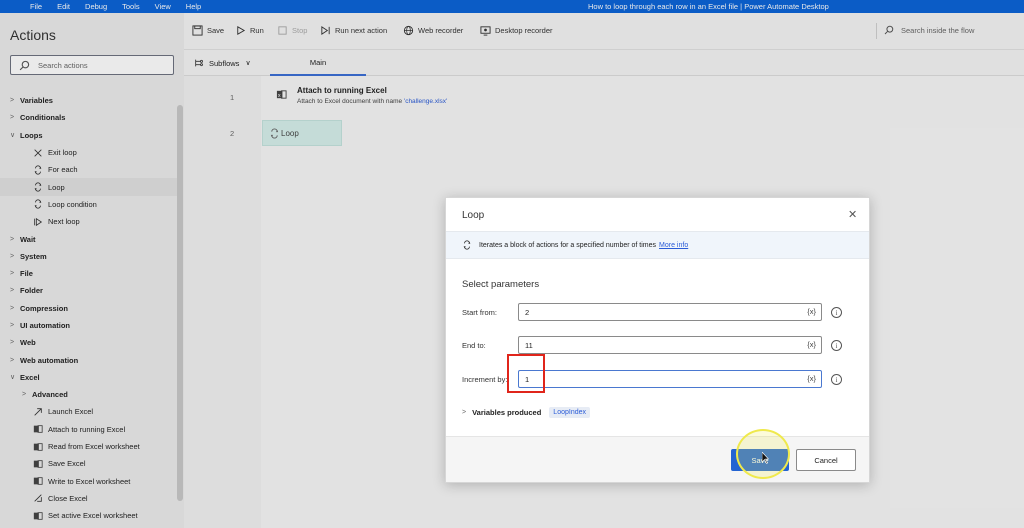  I want to click on start-from-value: 2, so click(527, 312).